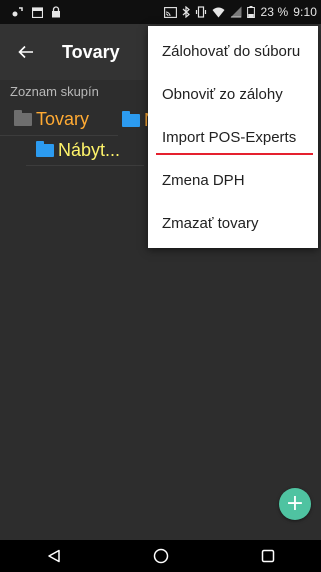  What do you see at coordinates (56, 12) in the screenshot?
I see `lock-icon` at bounding box center [56, 12].